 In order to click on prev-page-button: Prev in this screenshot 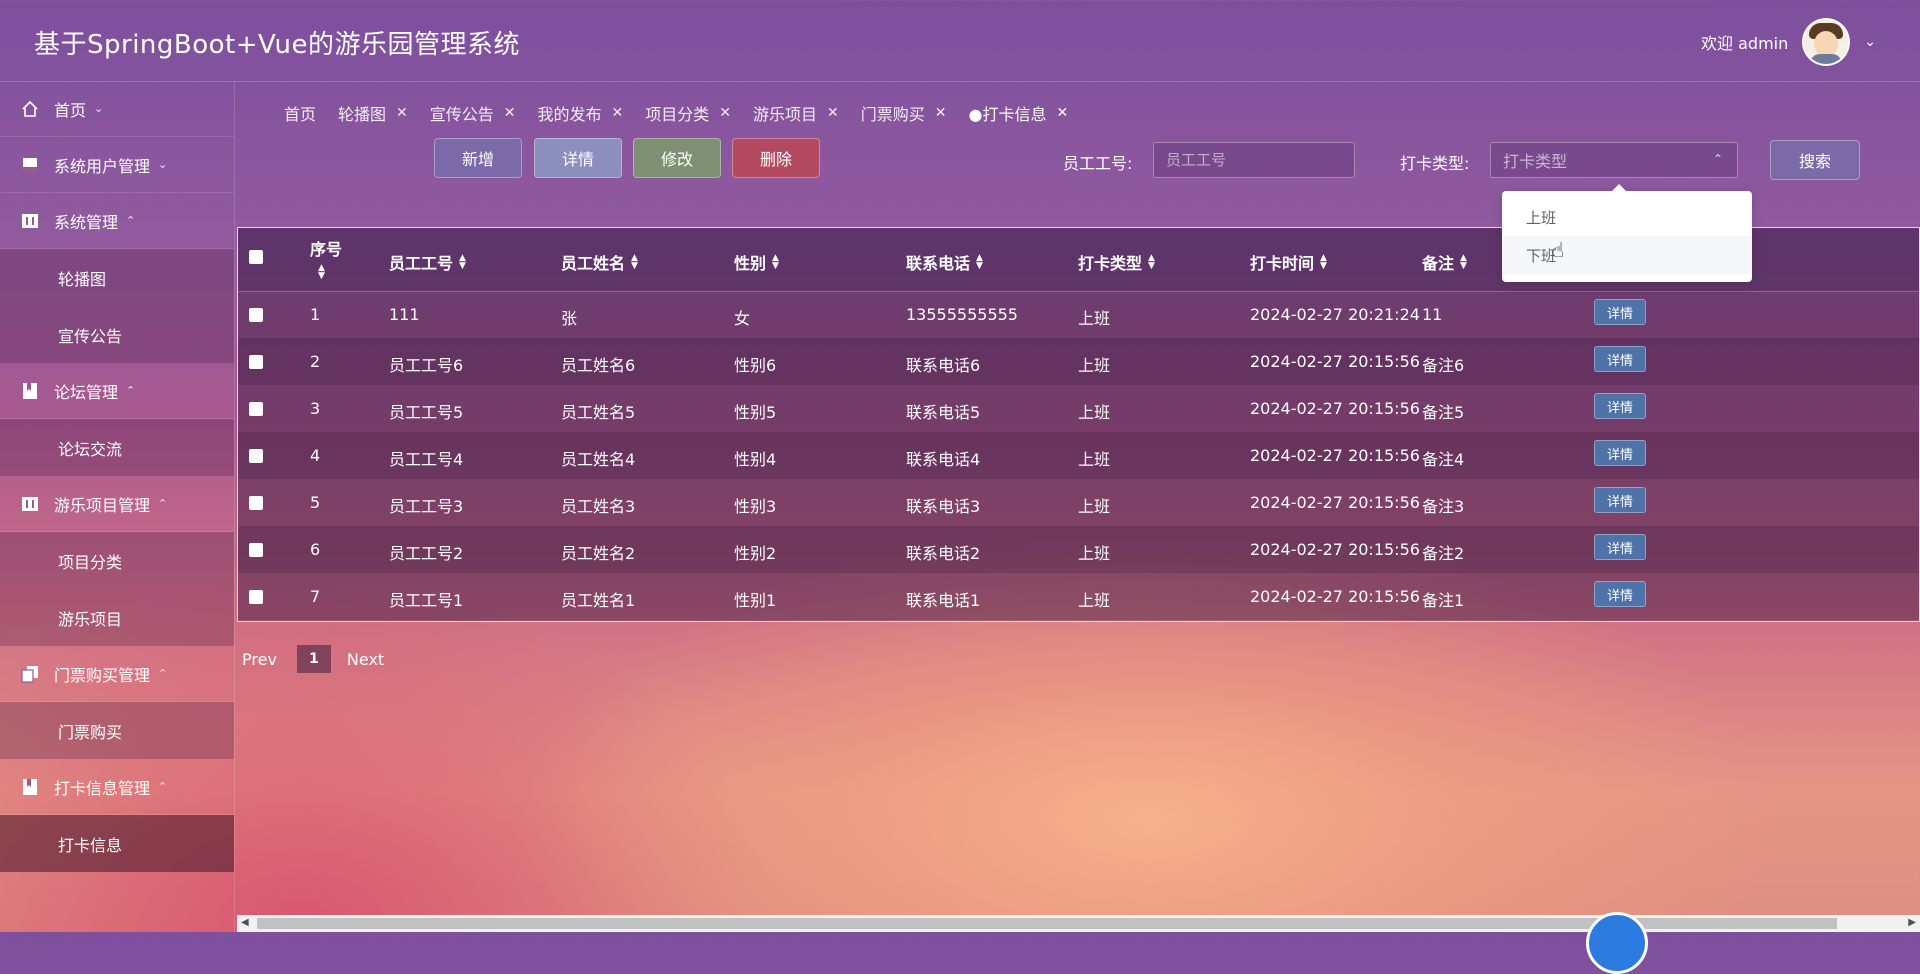, I will do `click(259, 659)`.